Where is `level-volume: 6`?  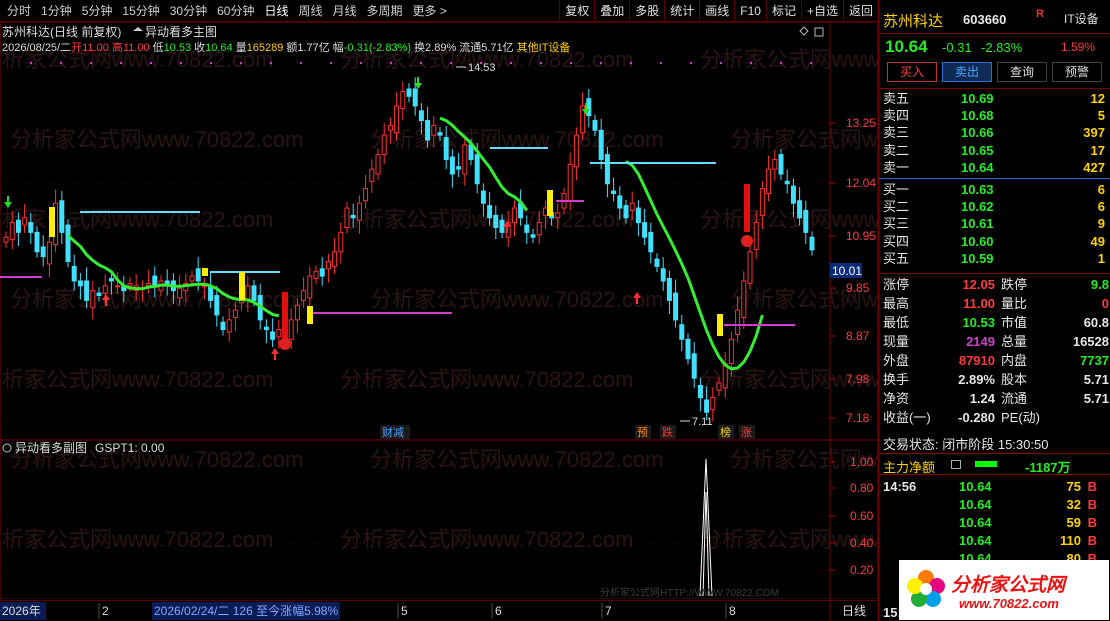
level-volume: 6 is located at coordinates (1101, 207).